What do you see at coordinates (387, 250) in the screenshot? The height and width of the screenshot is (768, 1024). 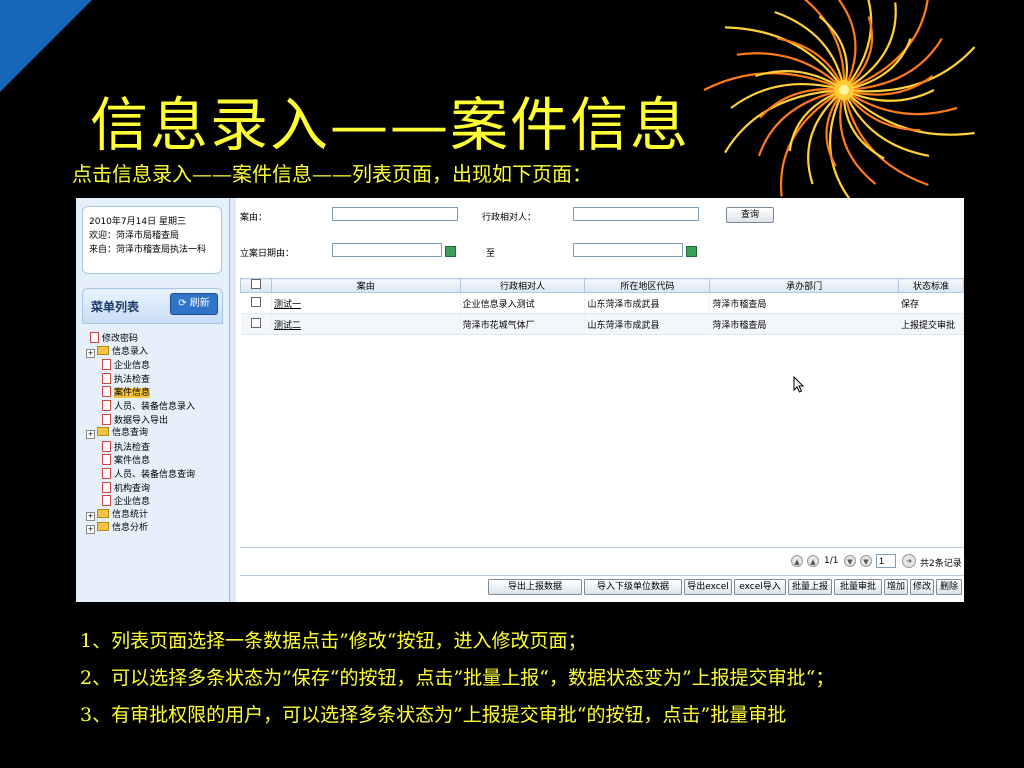 I see `date-from-input` at bounding box center [387, 250].